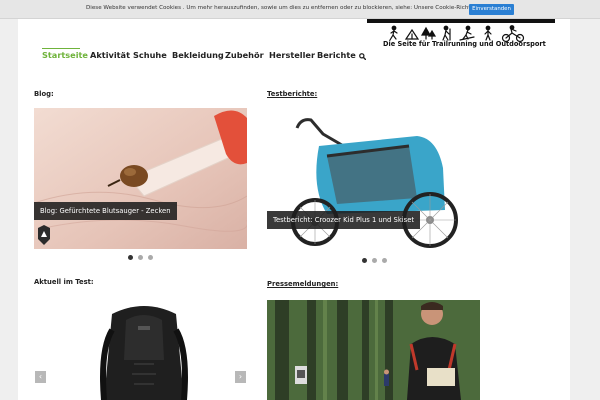 The height and width of the screenshot is (400, 600). What do you see at coordinates (446, 33) in the screenshot?
I see `hiker-icon` at bounding box center [446, 33].